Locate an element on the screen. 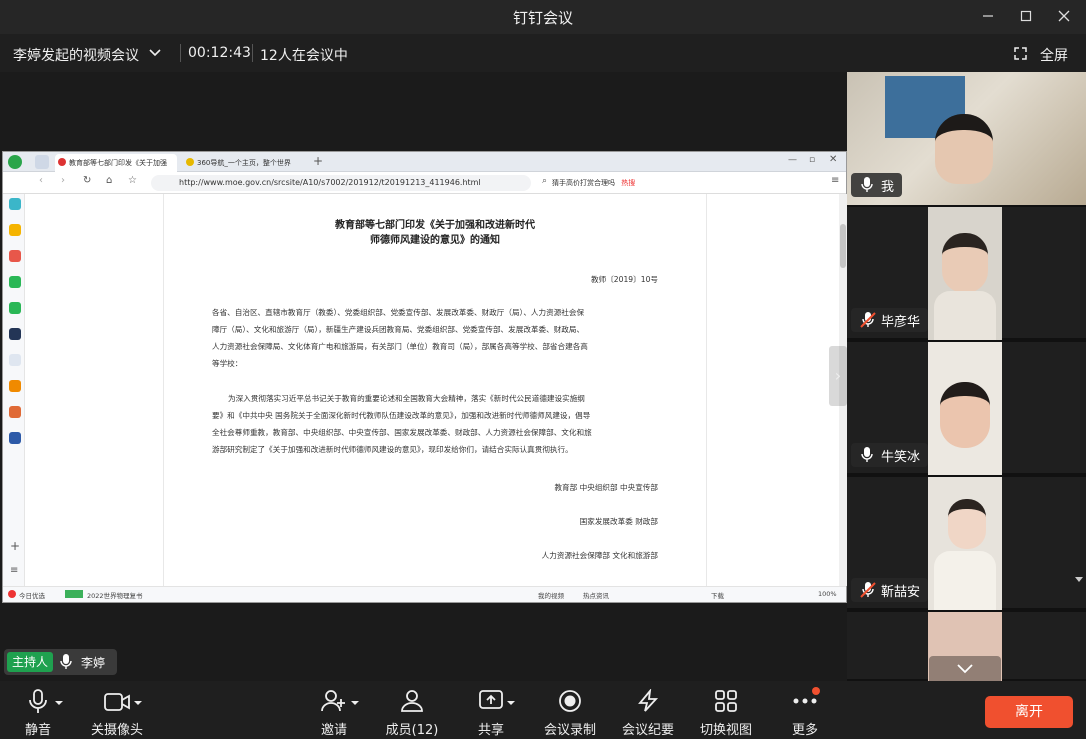 This screenshot has height=739, width=1086. hot-news-link: 热点资讯 is located at coordinates (596, 595).